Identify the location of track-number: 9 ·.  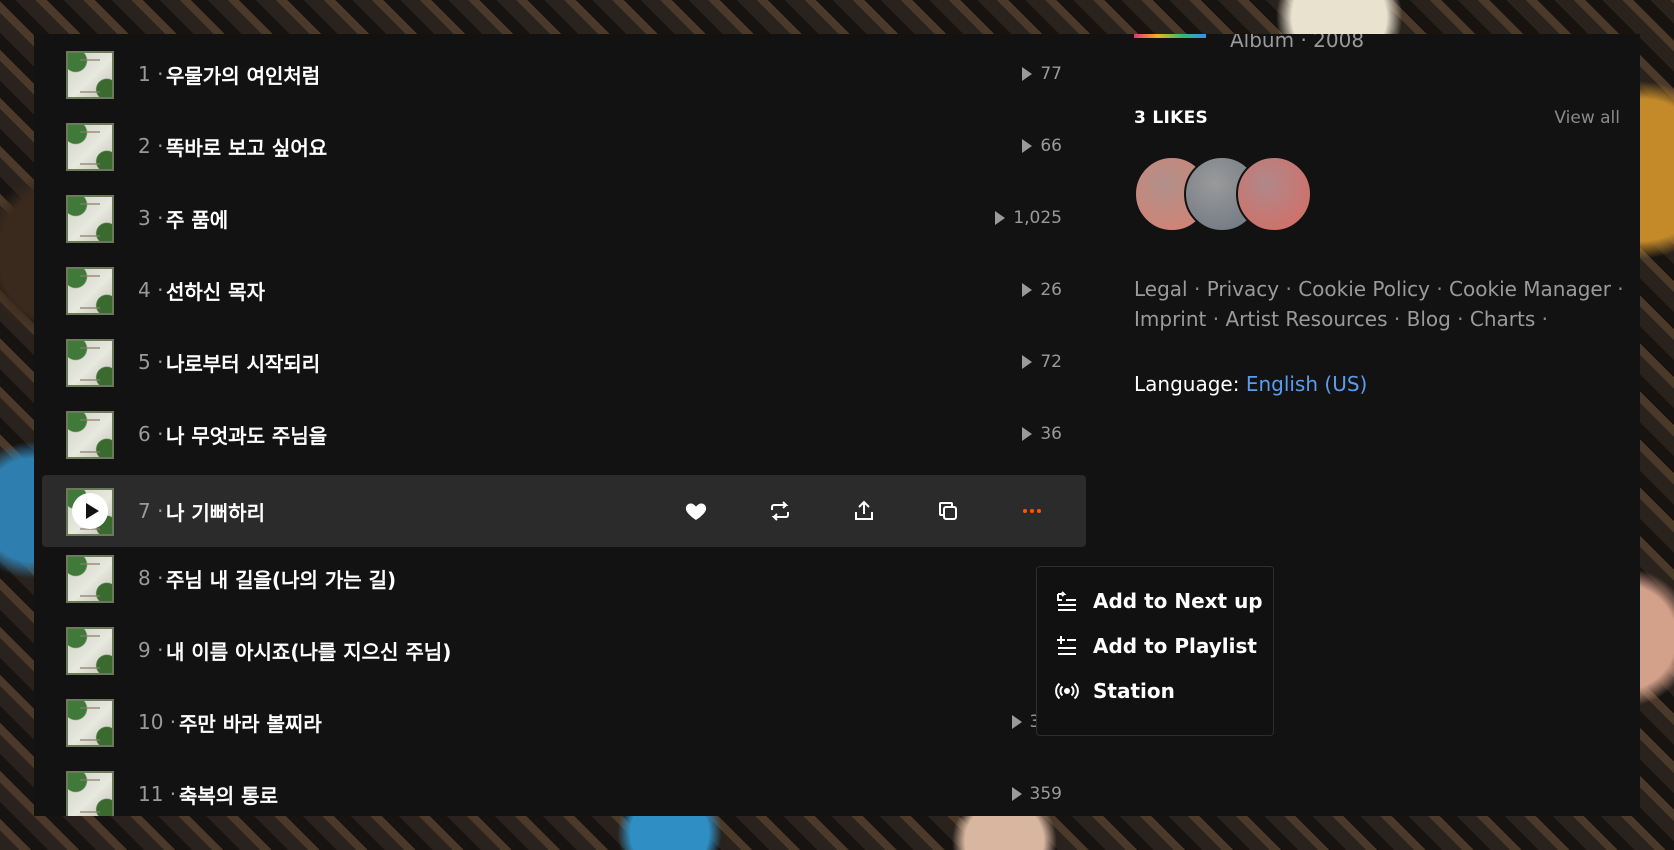
(151, 650).